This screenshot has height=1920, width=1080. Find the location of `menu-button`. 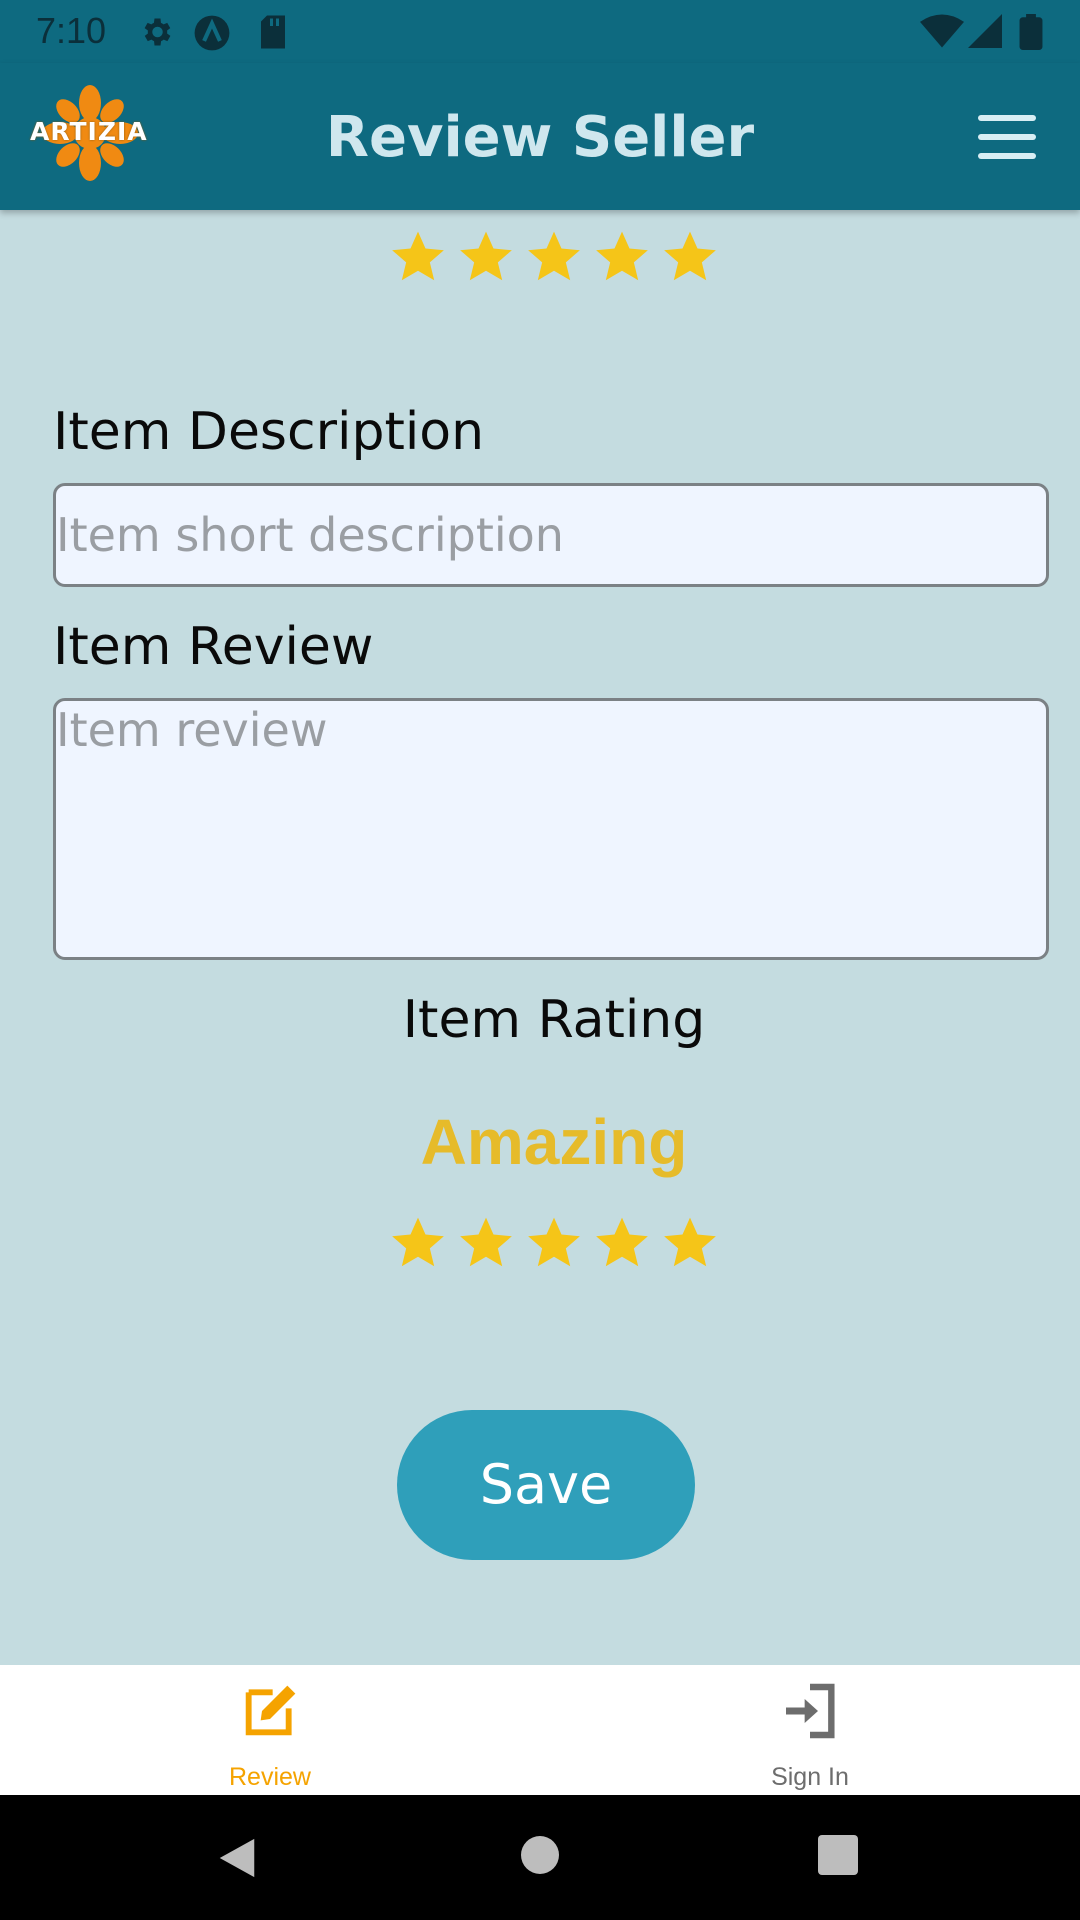

menu-button is located at coordinates (1007, 137).